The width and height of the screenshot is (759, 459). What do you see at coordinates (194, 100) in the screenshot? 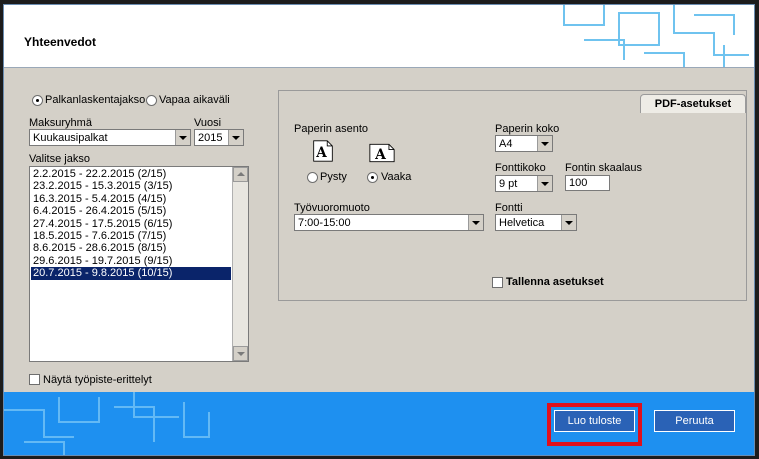
I see `free-range-label: Vapaa aikaväli` at bounding box center [194, 100].